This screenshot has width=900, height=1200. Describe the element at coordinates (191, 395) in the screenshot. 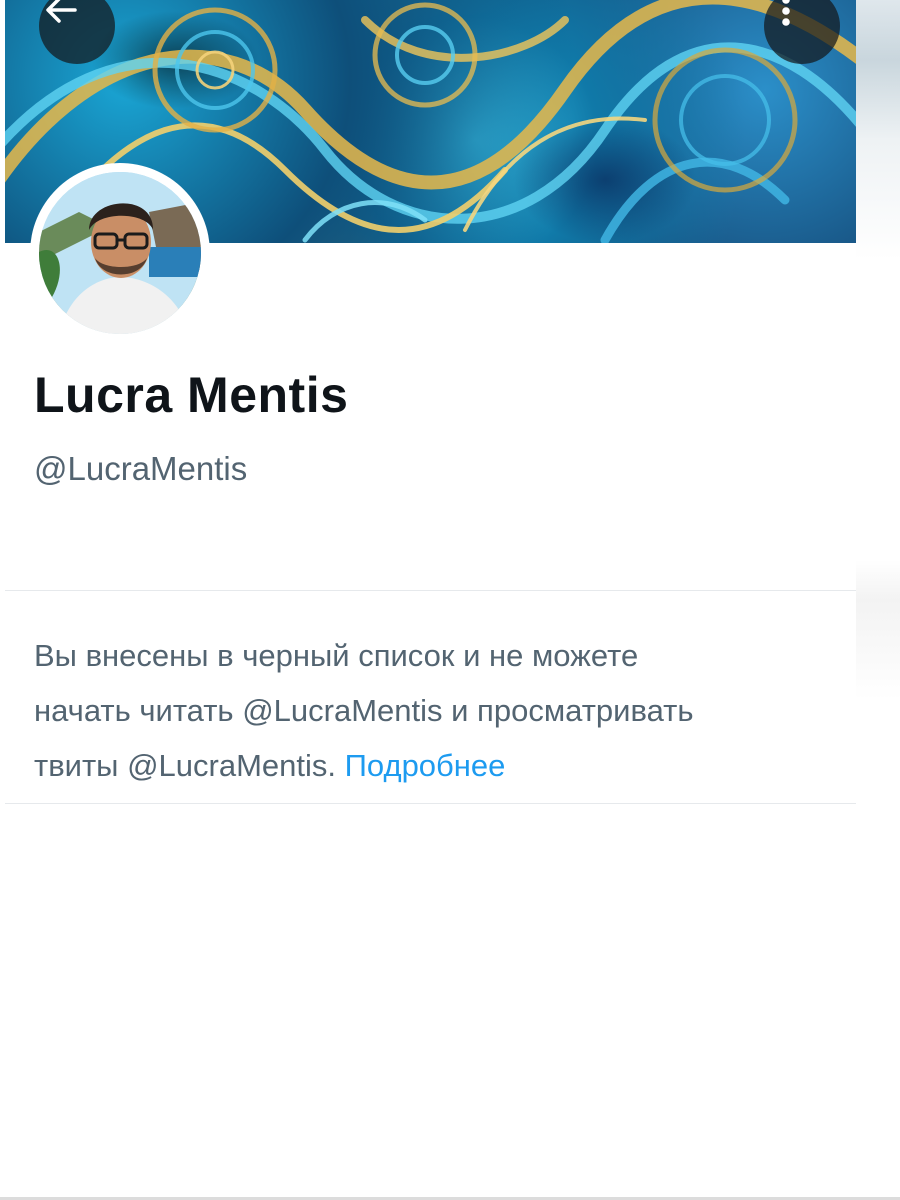

I see `display-name: Lucra Mentis` at that location.